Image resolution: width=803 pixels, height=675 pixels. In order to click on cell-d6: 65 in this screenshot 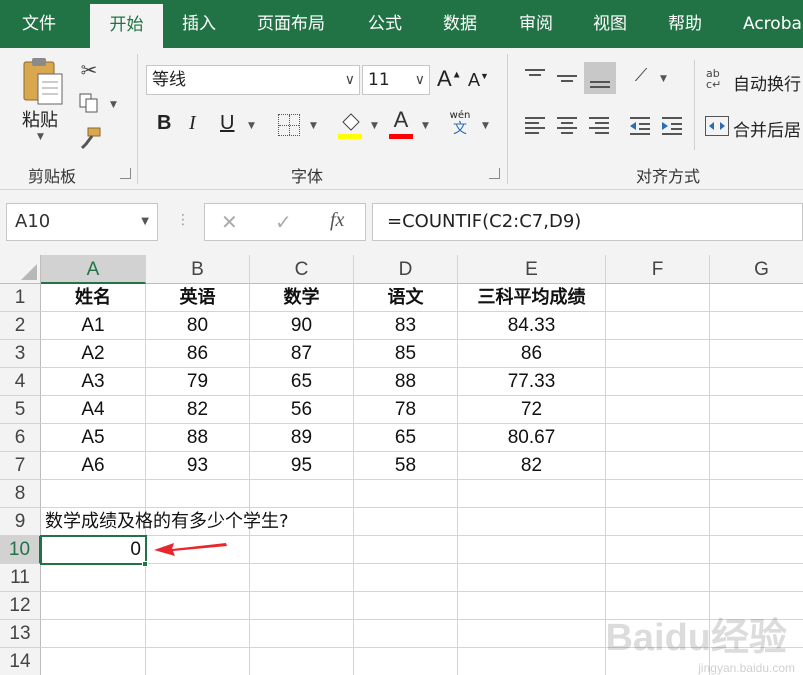, I will do `click(406, 438)`.